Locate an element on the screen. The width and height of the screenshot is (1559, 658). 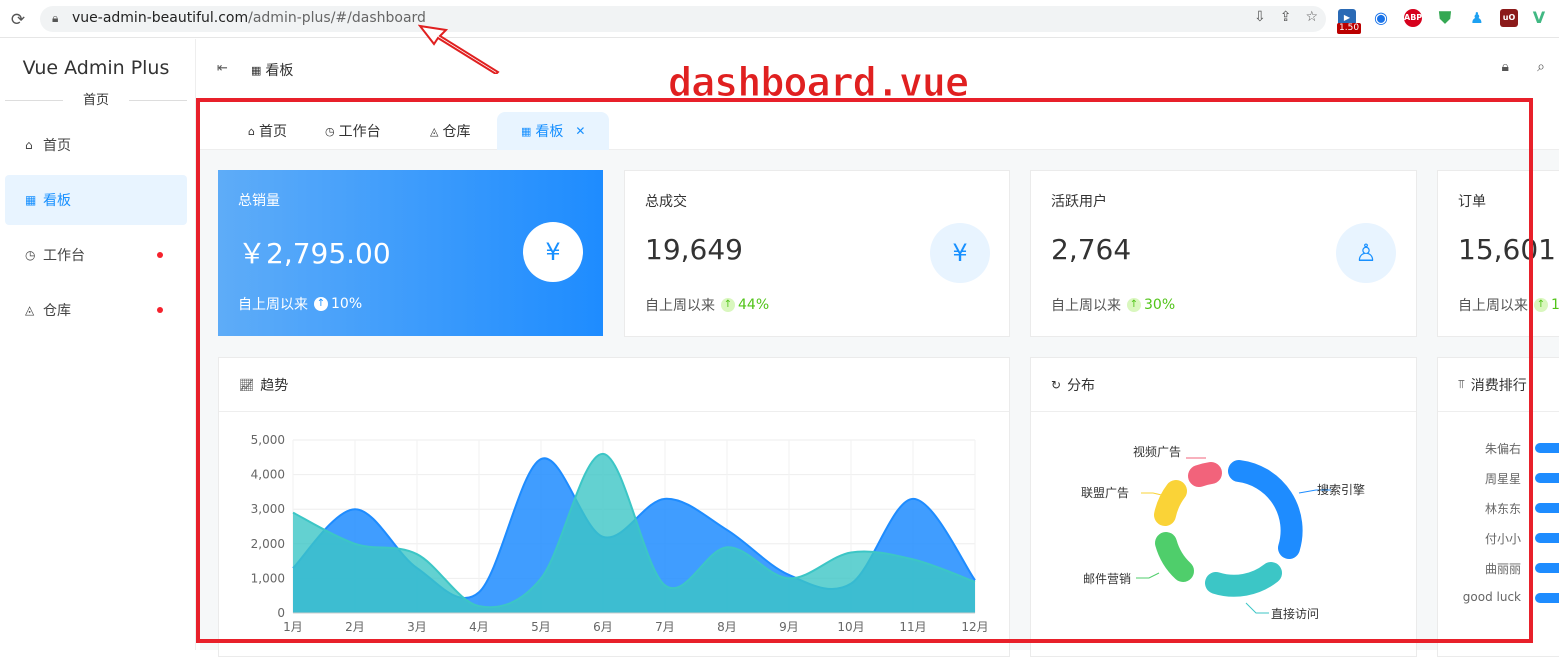
bookmark-star-icon: ☆ is located at coordinates (1311, 17).